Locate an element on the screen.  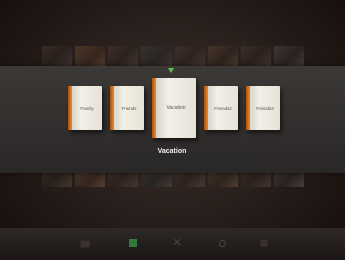
photo-strip-top is located at coordinates (173, 57).